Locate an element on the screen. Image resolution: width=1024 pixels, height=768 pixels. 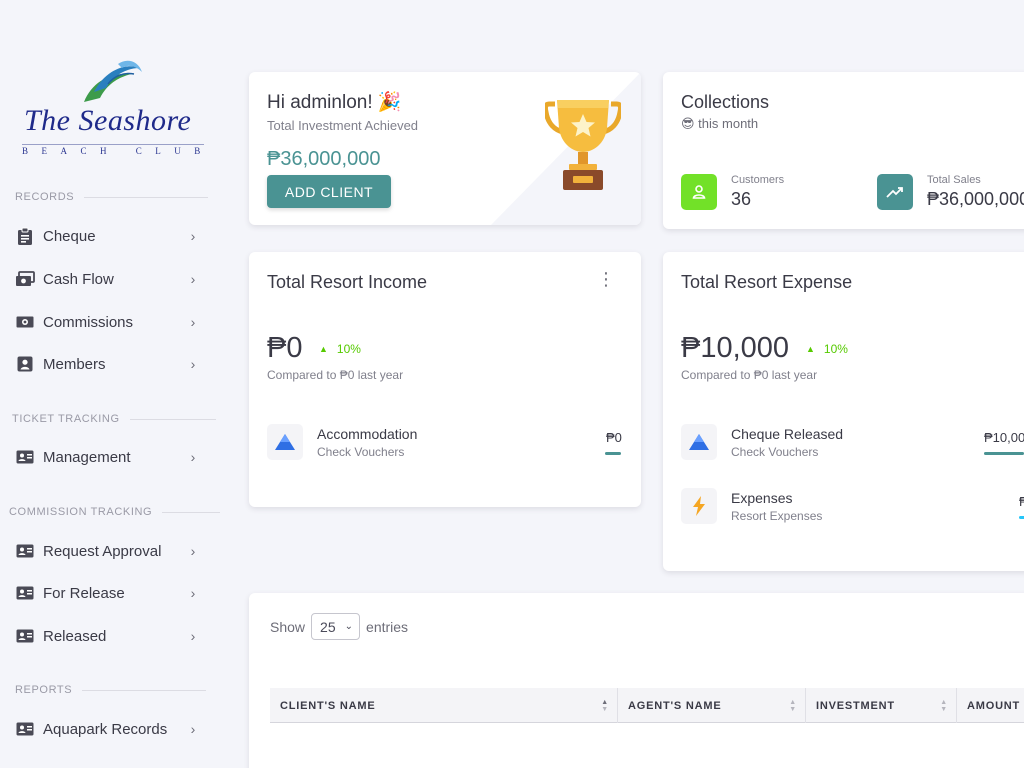
more-vertical-icon: ⋮ is located at coordinates (606, 279).